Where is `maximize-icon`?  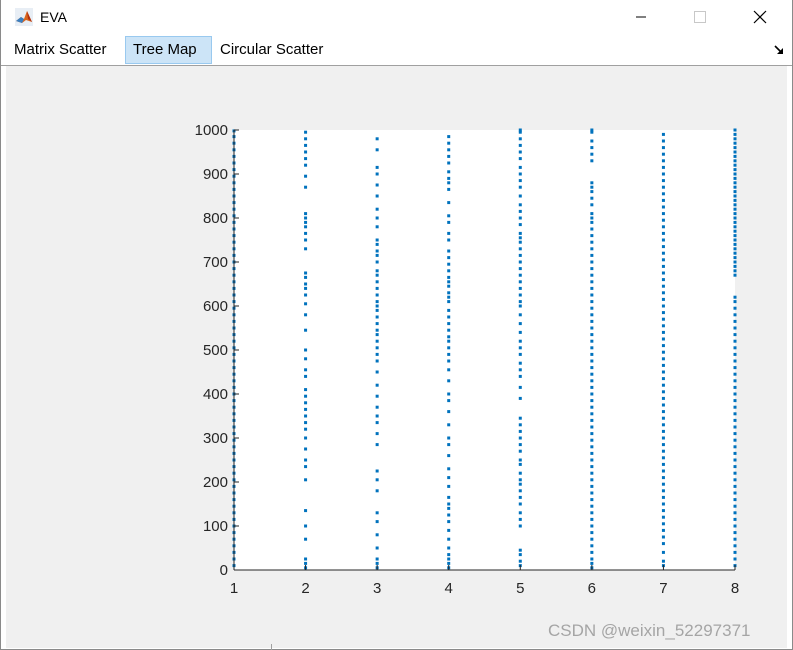 maximize-icon is located at coordinates (700, 17).